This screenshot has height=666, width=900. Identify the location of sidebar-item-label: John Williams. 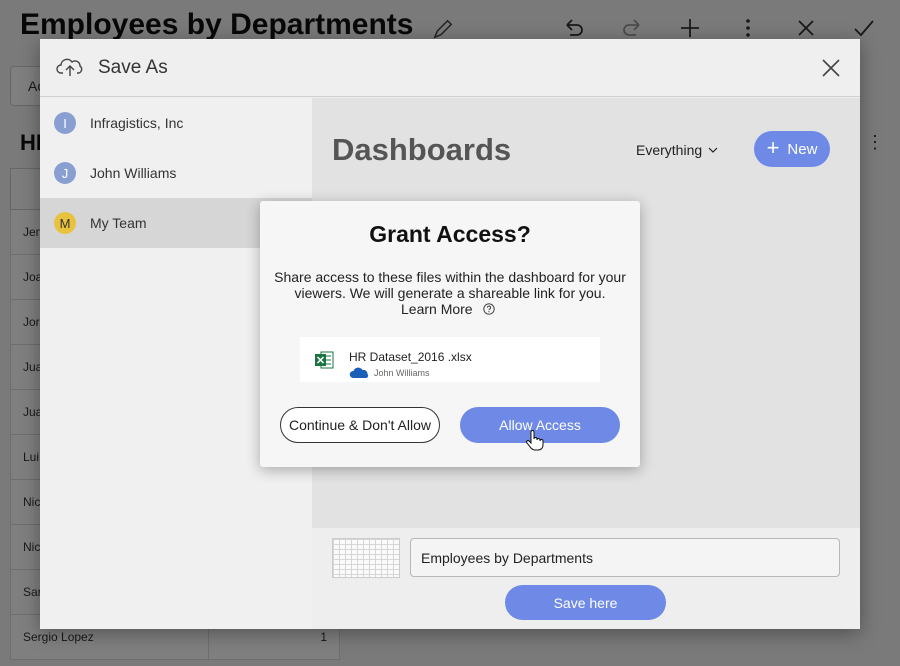
(133, 173).